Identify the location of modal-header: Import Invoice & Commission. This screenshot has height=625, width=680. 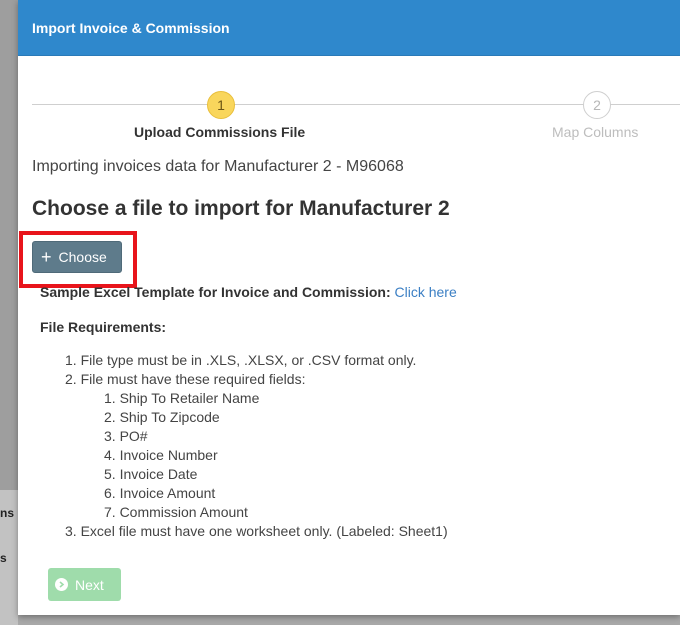
(349, 28).